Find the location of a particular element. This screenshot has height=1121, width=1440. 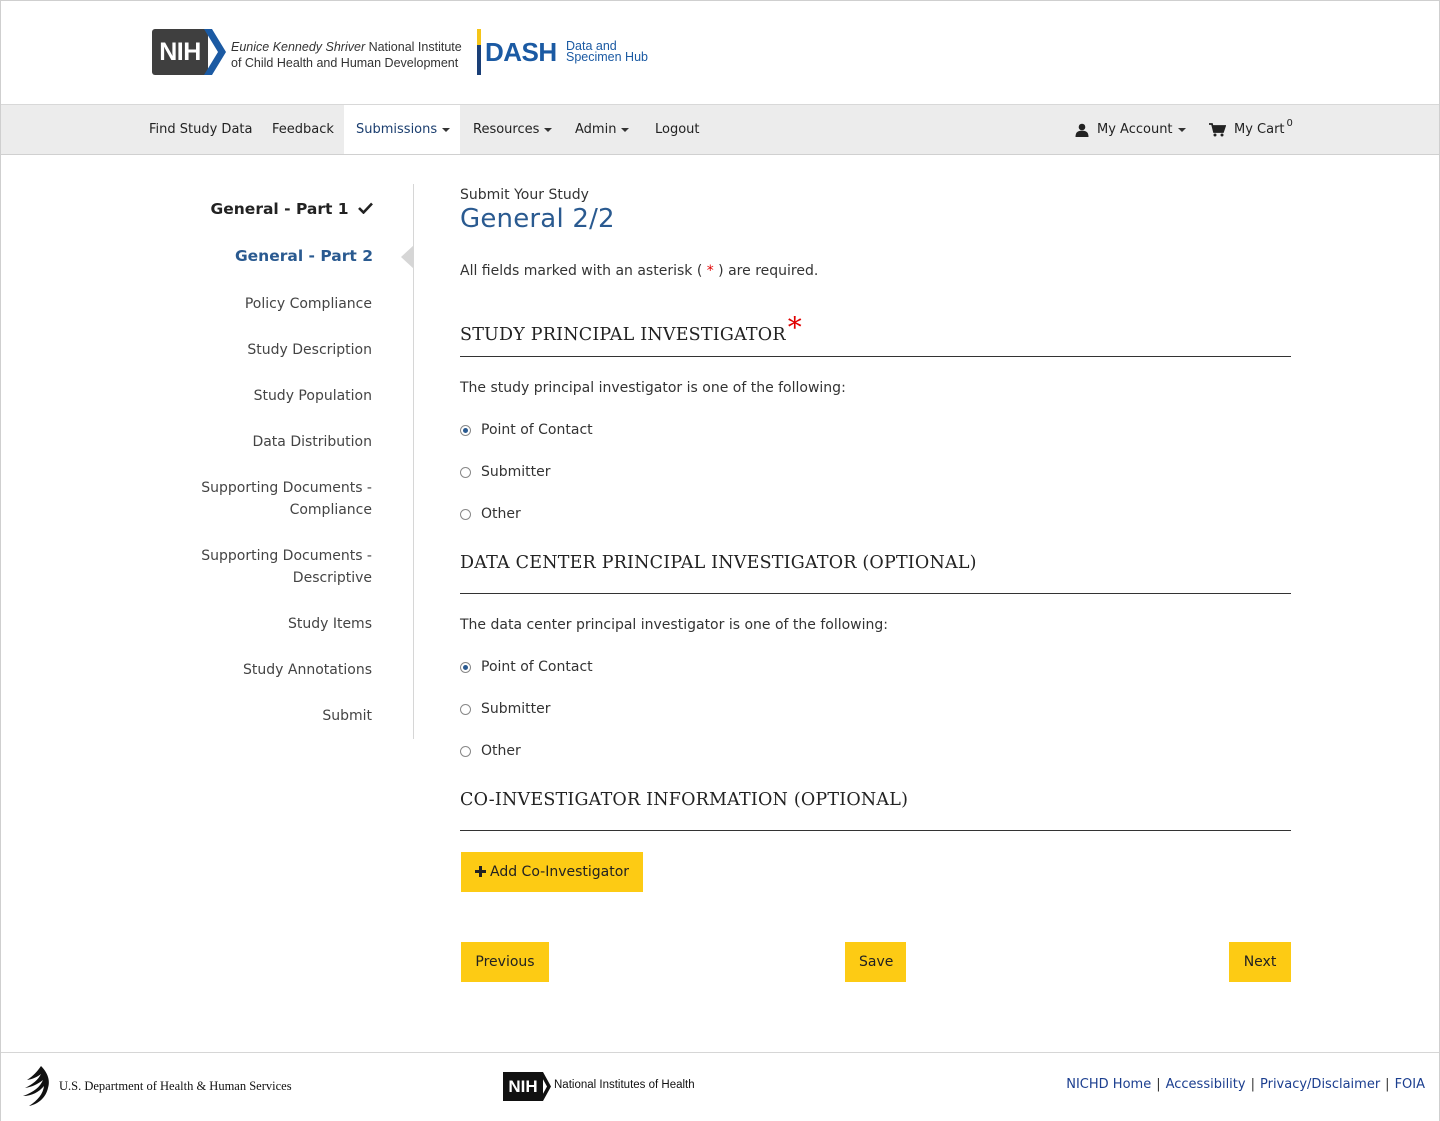

hhs-eagle-icon is located at coordinates (37, 1086).